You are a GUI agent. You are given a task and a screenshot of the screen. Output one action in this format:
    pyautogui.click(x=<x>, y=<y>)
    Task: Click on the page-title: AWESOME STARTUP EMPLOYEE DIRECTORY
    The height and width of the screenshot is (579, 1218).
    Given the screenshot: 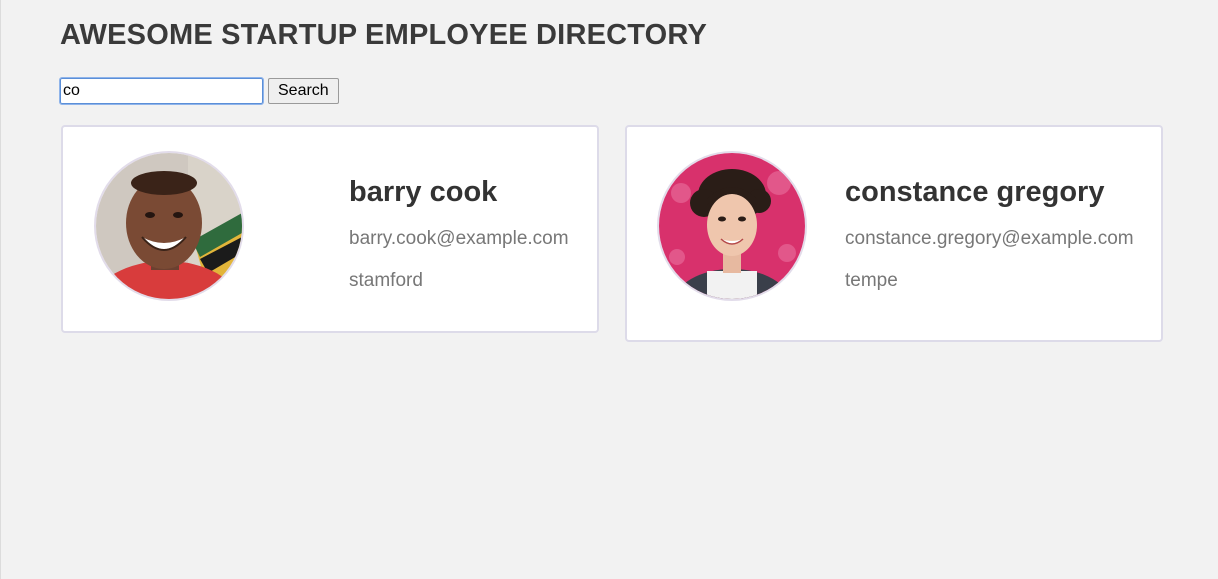 What is the action you would take?
    pyautogui.click(x=384, y=35)
    